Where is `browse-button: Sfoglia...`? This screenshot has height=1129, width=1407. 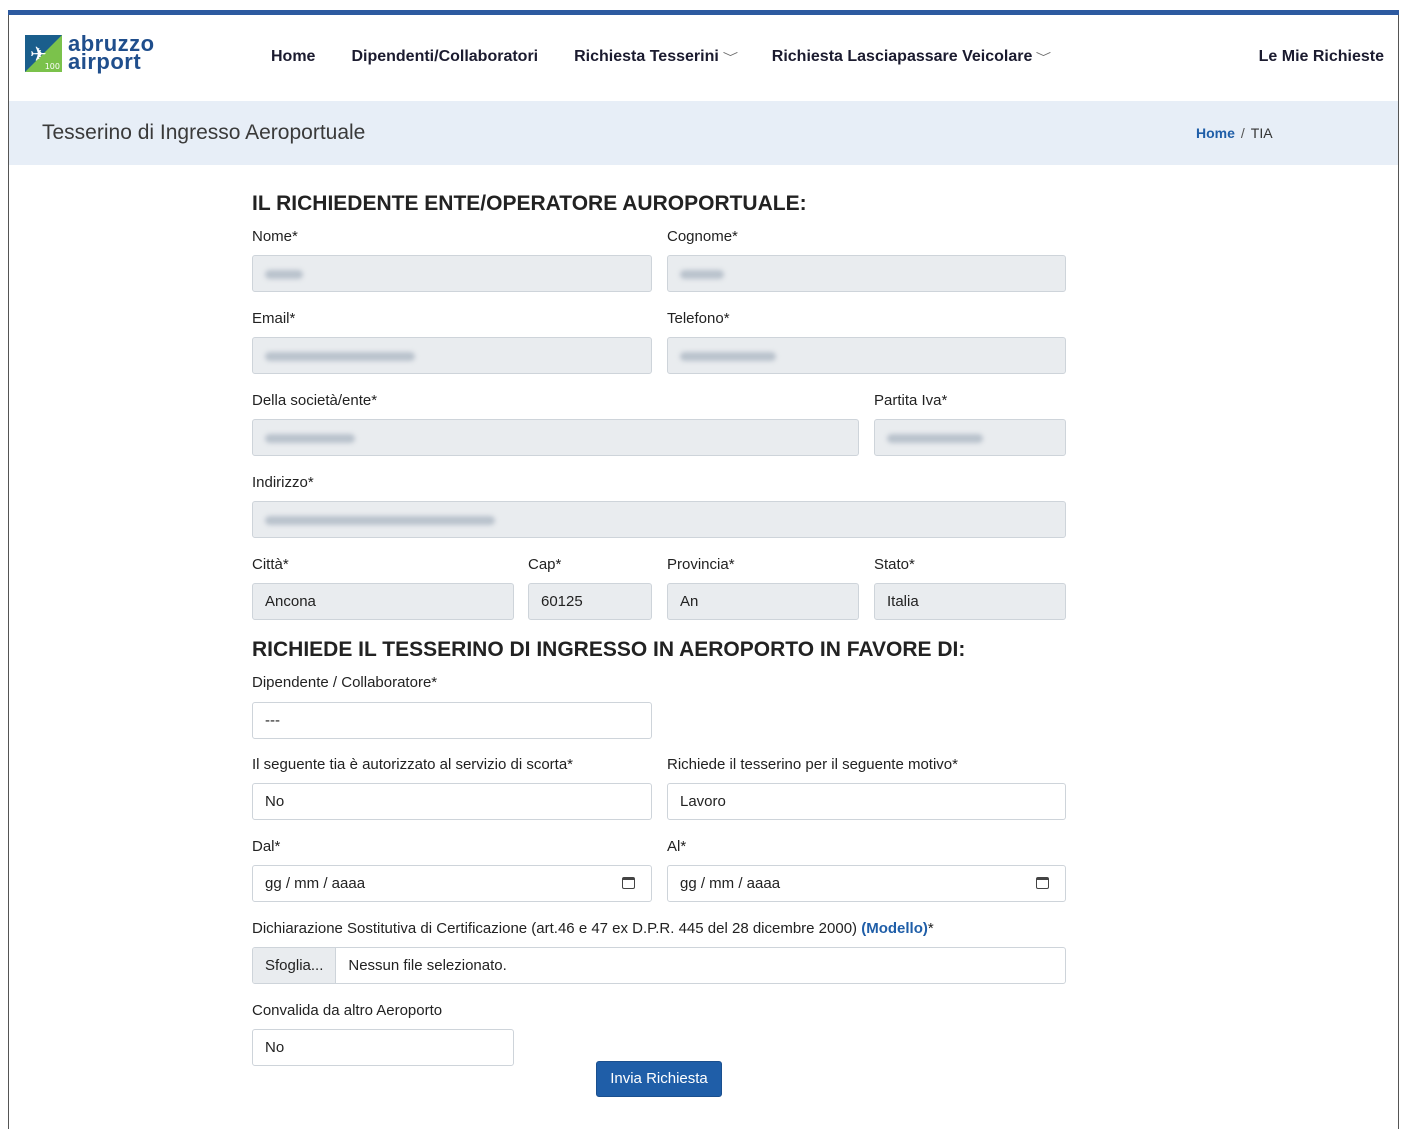 browse-button: Sfoglia... is located at coordinates (295, 965).